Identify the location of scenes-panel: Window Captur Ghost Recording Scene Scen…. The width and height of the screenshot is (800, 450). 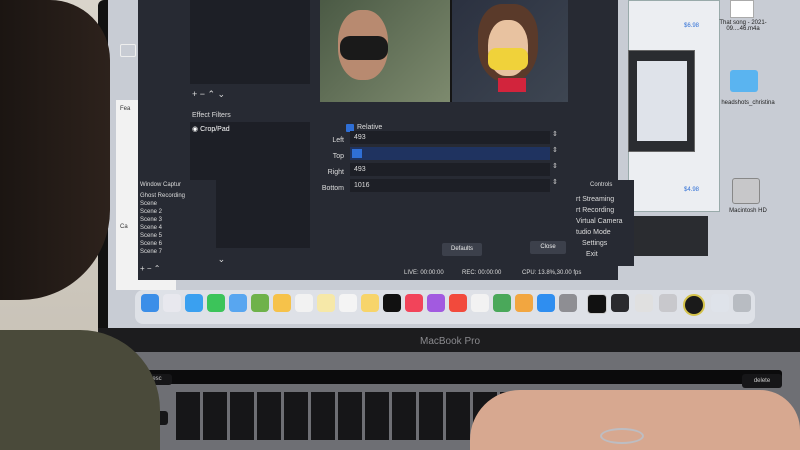
(177, 229).